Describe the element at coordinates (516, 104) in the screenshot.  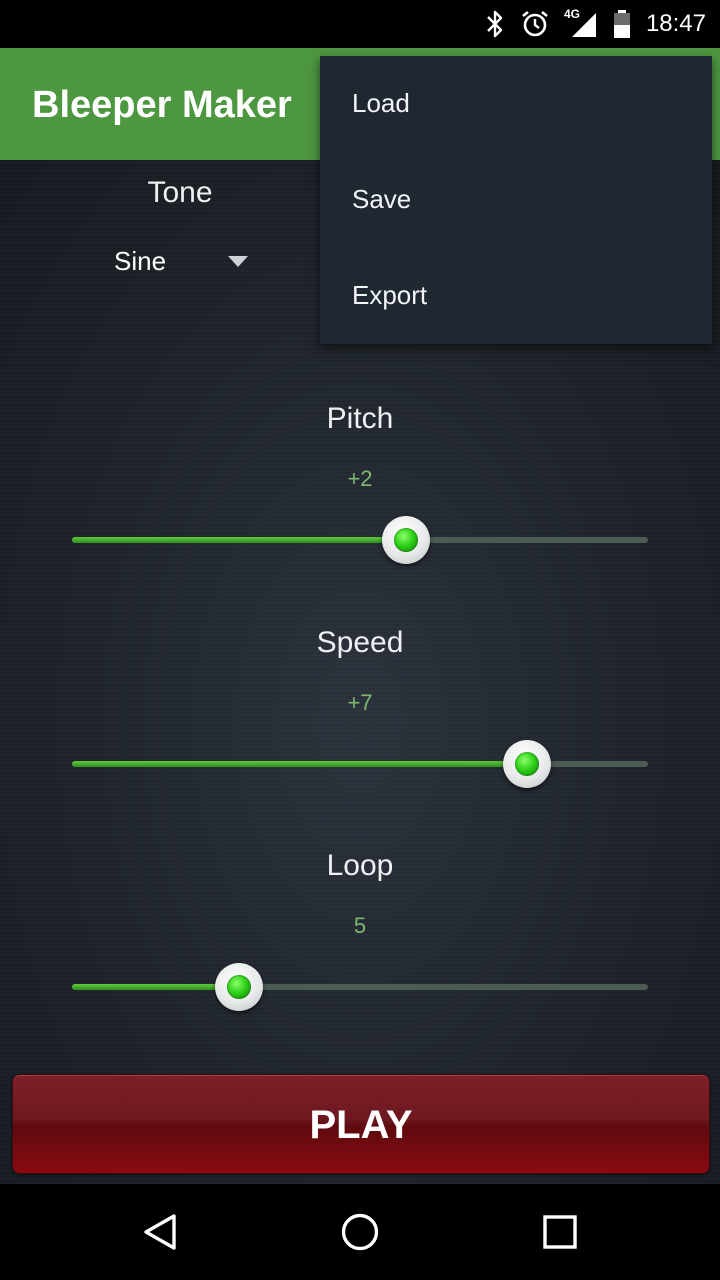
I see `menu-item-load: Load` at that location.